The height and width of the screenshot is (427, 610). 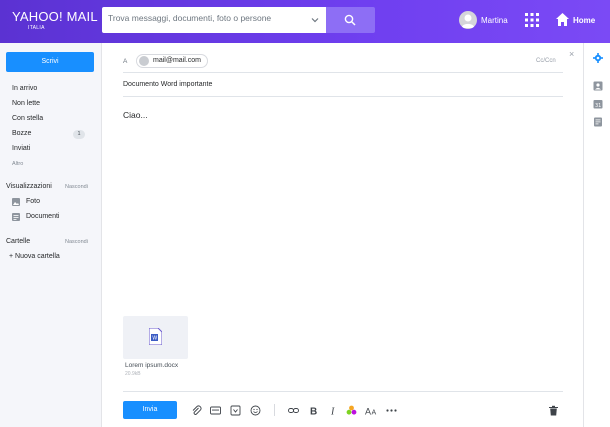 What do you see at coordinates (596, 235) in the screenshot?
I see `right-rail: 31` at bounding box center [596, 235].